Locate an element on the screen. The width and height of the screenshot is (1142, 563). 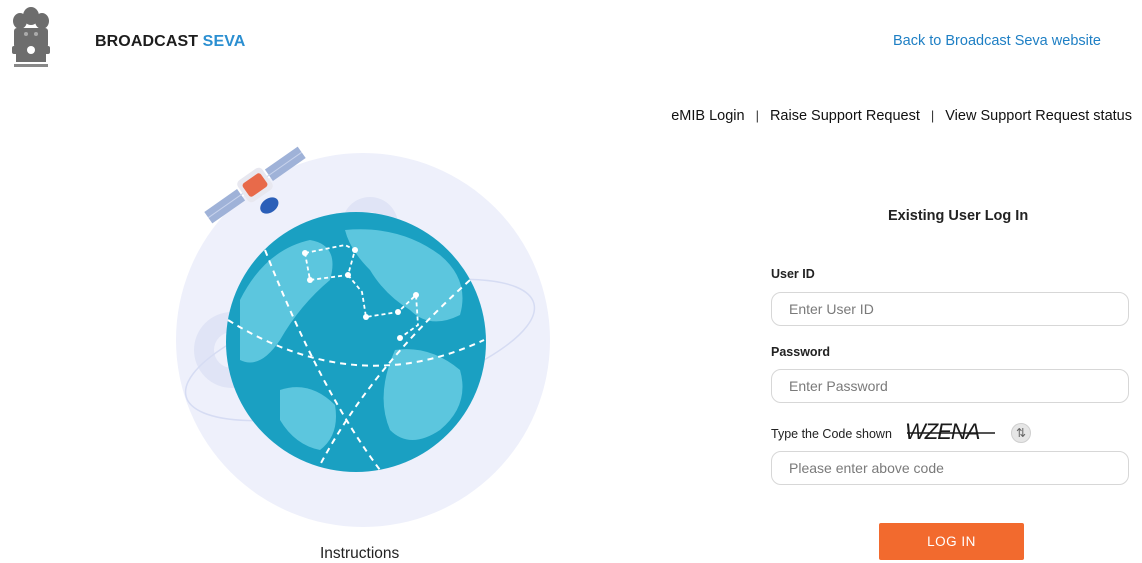
nav-view-support-status: View Support Request status is located at coordinates (1038, 116).